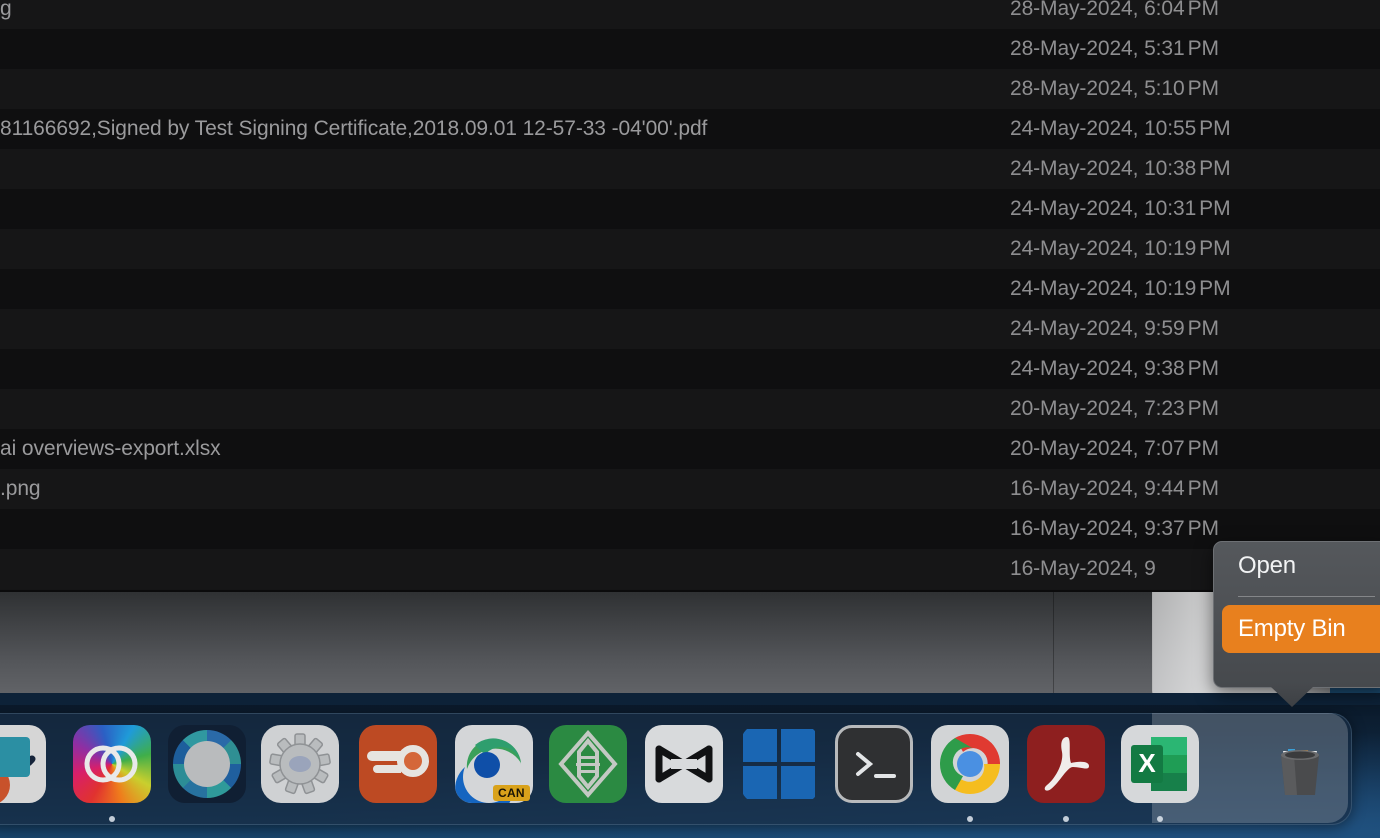 This screenshot has width=1380, height=838. I want to click on file-date-modified: 28-May-2024, 5:10 PM, so click(1180, 89).